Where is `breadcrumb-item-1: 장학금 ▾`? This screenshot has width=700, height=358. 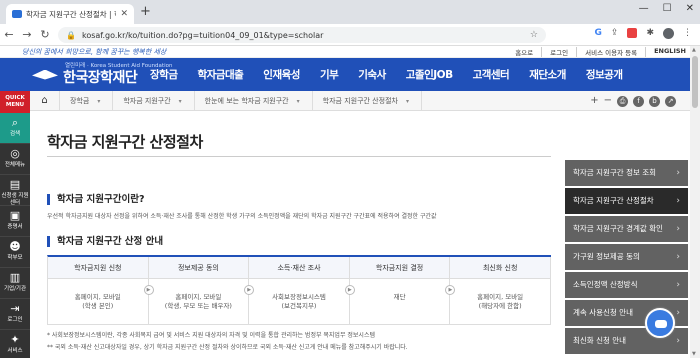
breadcrumb-item-1: 장학금 ▾ is located at coordinates (87, 100).